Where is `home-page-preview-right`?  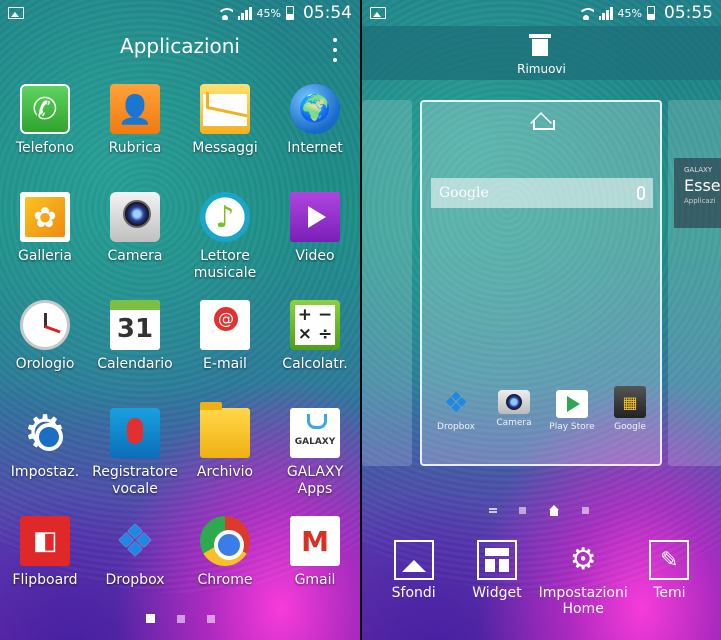 home-page-preview-right is located at coordinates (694, 283).